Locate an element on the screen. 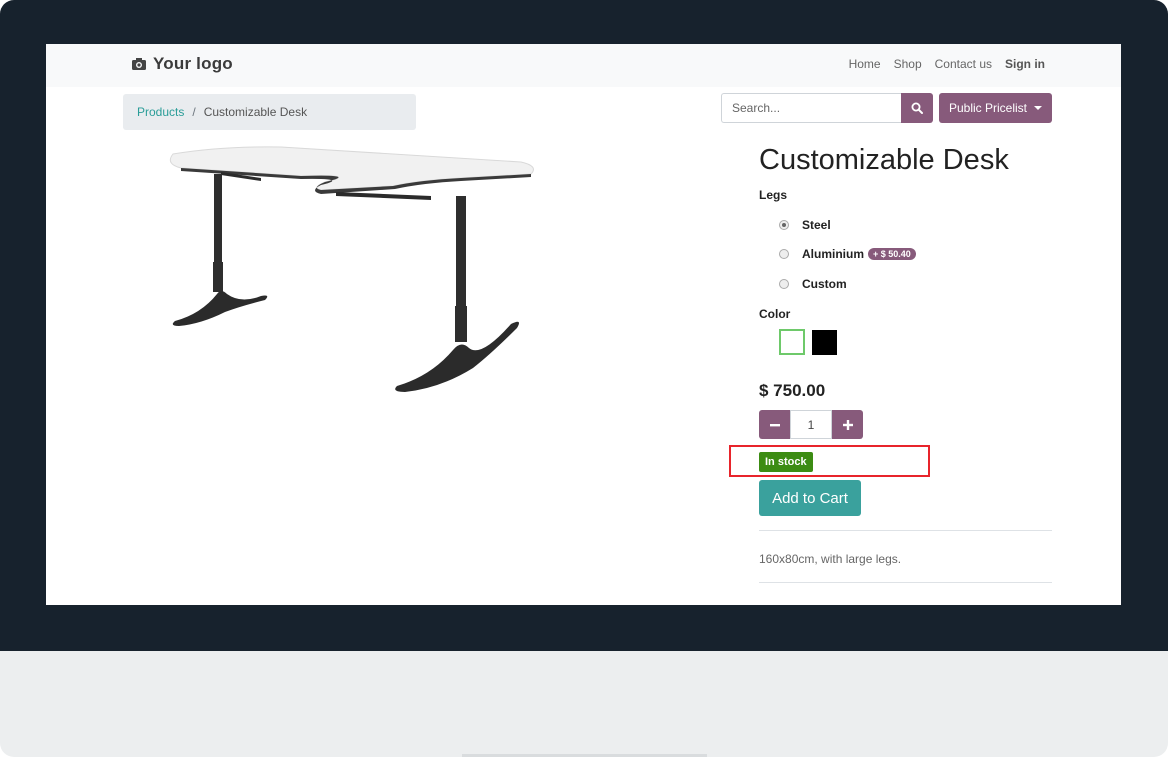 The image size is (1168, 757). legs-label: Legs is located at coordinates (773, 195).